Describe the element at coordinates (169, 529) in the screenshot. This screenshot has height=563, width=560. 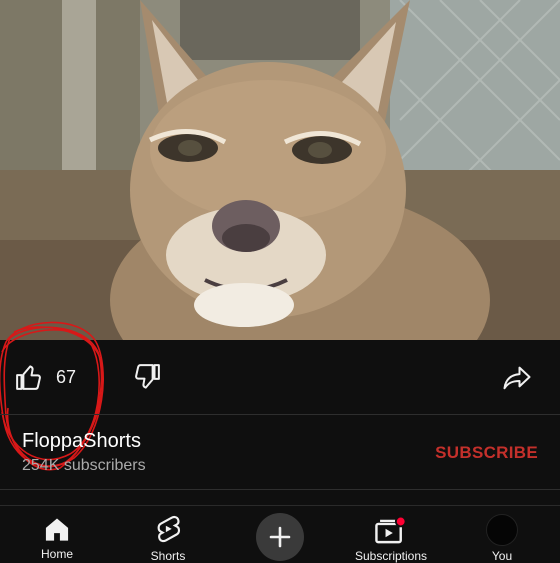
I see `shorts-icon` at that location.